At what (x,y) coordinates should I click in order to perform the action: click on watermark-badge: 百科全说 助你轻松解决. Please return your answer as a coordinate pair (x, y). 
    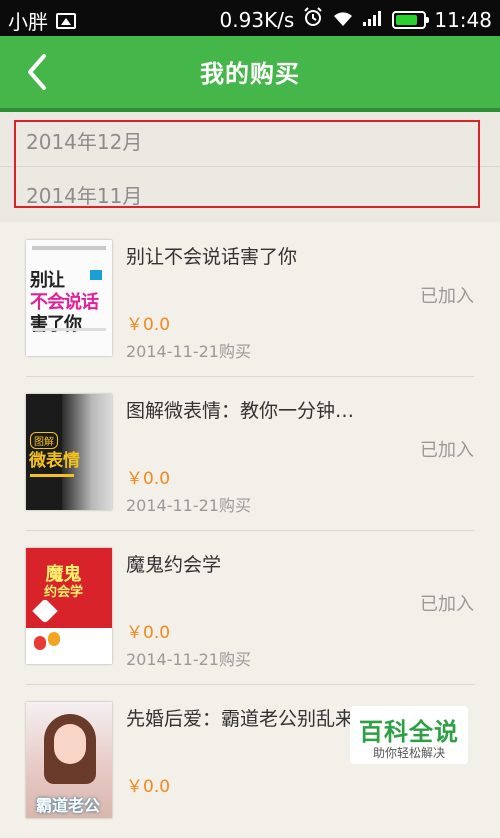
    Looking at the image, I should click on (409, 735).